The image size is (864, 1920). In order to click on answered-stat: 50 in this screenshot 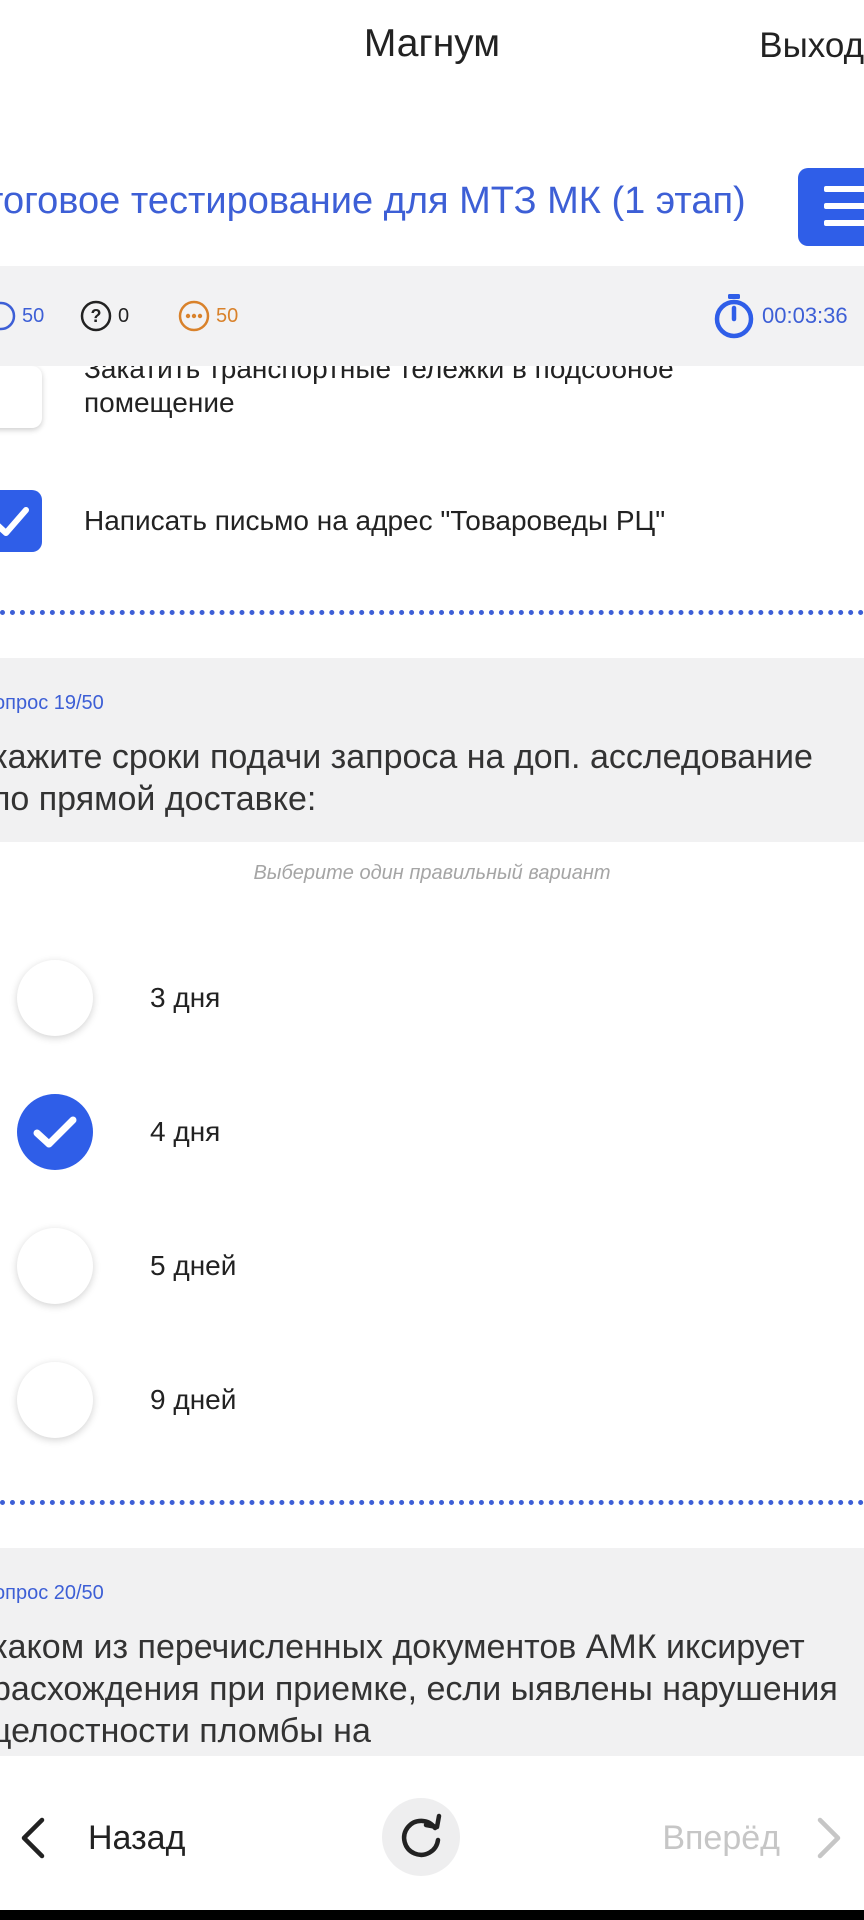, I will do `click(22, 316)`.